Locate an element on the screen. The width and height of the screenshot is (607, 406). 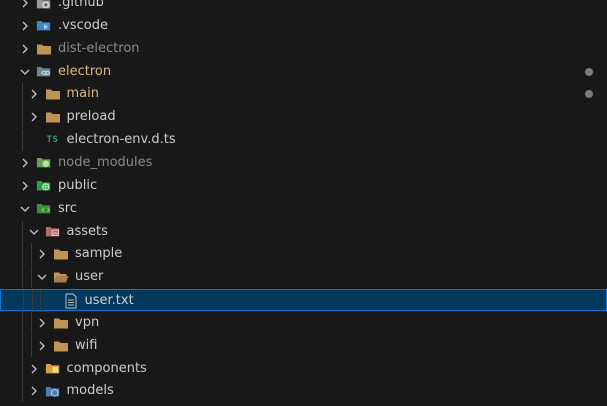
tree-item-label: user is located at coordinates (89, 277).